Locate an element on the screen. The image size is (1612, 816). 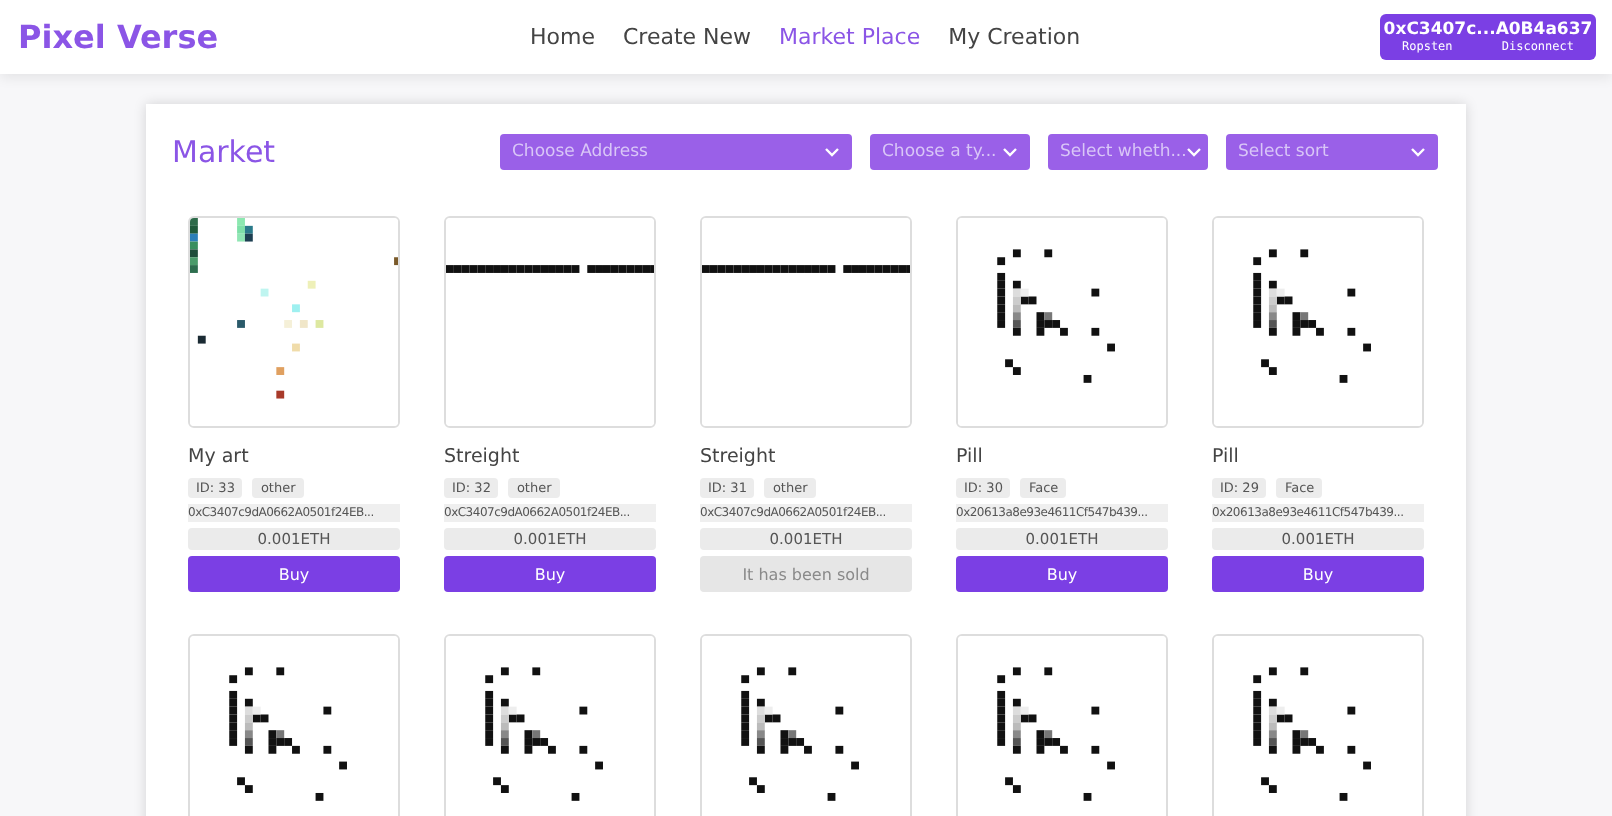
page-title: Market is located at coordinates (225, 152).